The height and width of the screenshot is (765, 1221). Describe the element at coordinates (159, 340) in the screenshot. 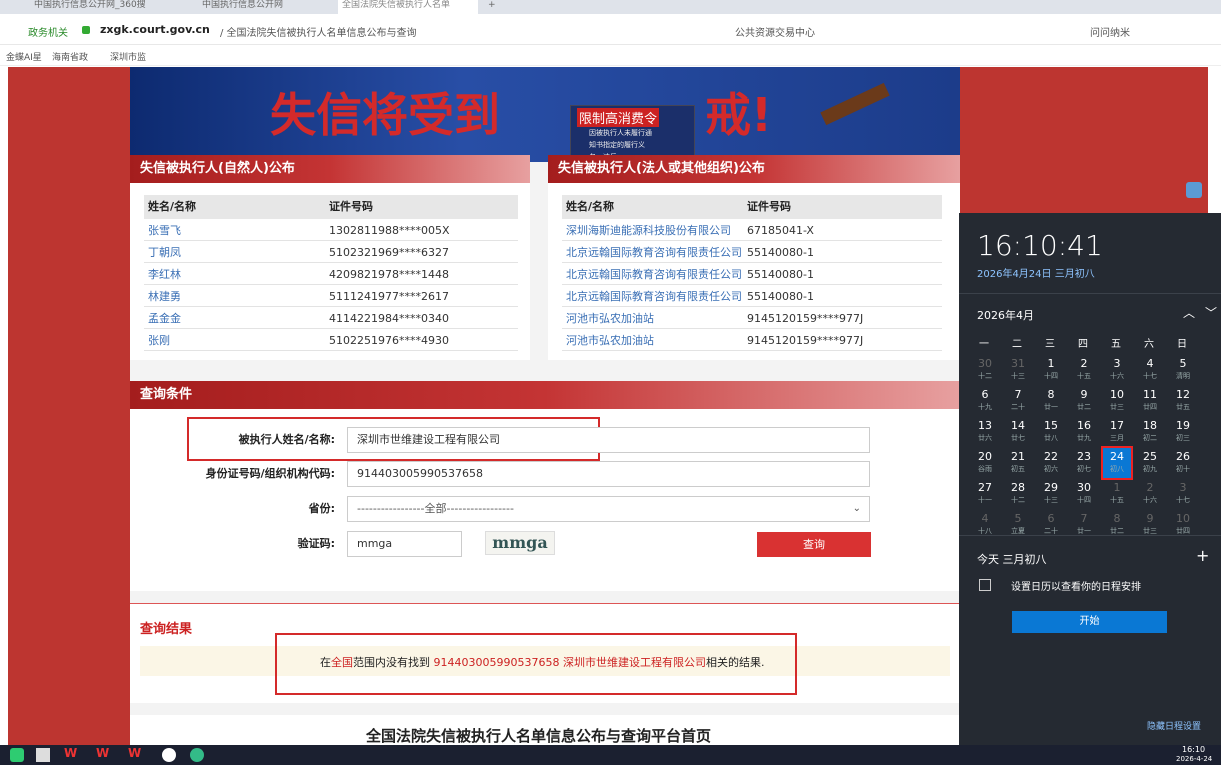

I see `row-name-link: 张刚` at that location.